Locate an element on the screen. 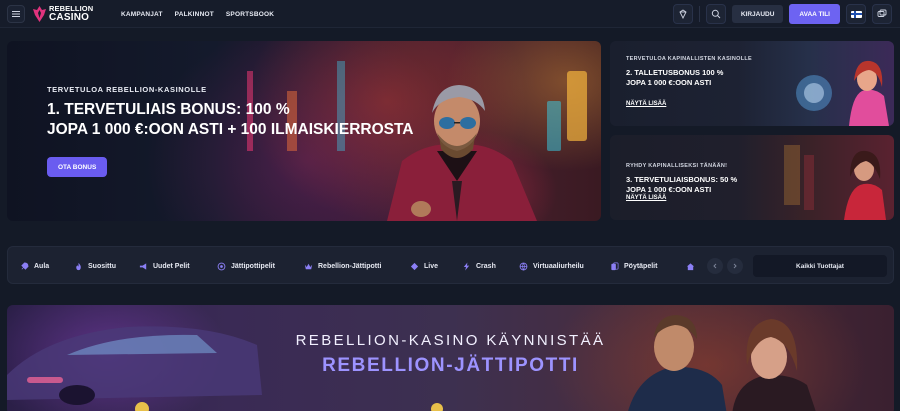  claim-bonus-button: OTA BONUS is located at coordinates (77, 167).